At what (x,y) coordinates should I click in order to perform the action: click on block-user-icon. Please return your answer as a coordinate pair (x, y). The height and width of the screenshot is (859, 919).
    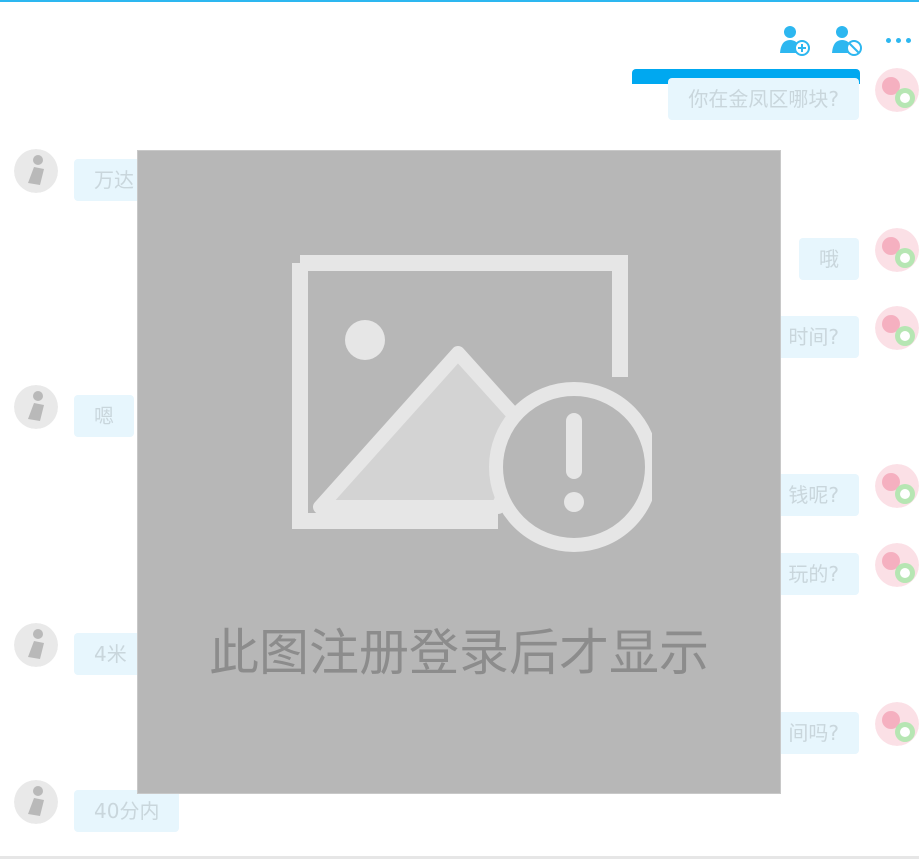
    Looking at the image, I should click on (846, 40).